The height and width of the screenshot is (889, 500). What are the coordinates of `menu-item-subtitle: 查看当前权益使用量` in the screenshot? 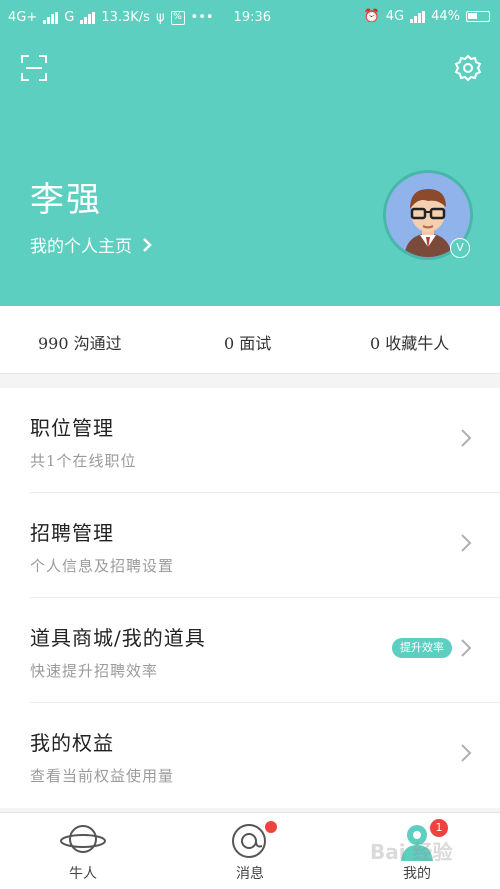 It's located at (102, 776).